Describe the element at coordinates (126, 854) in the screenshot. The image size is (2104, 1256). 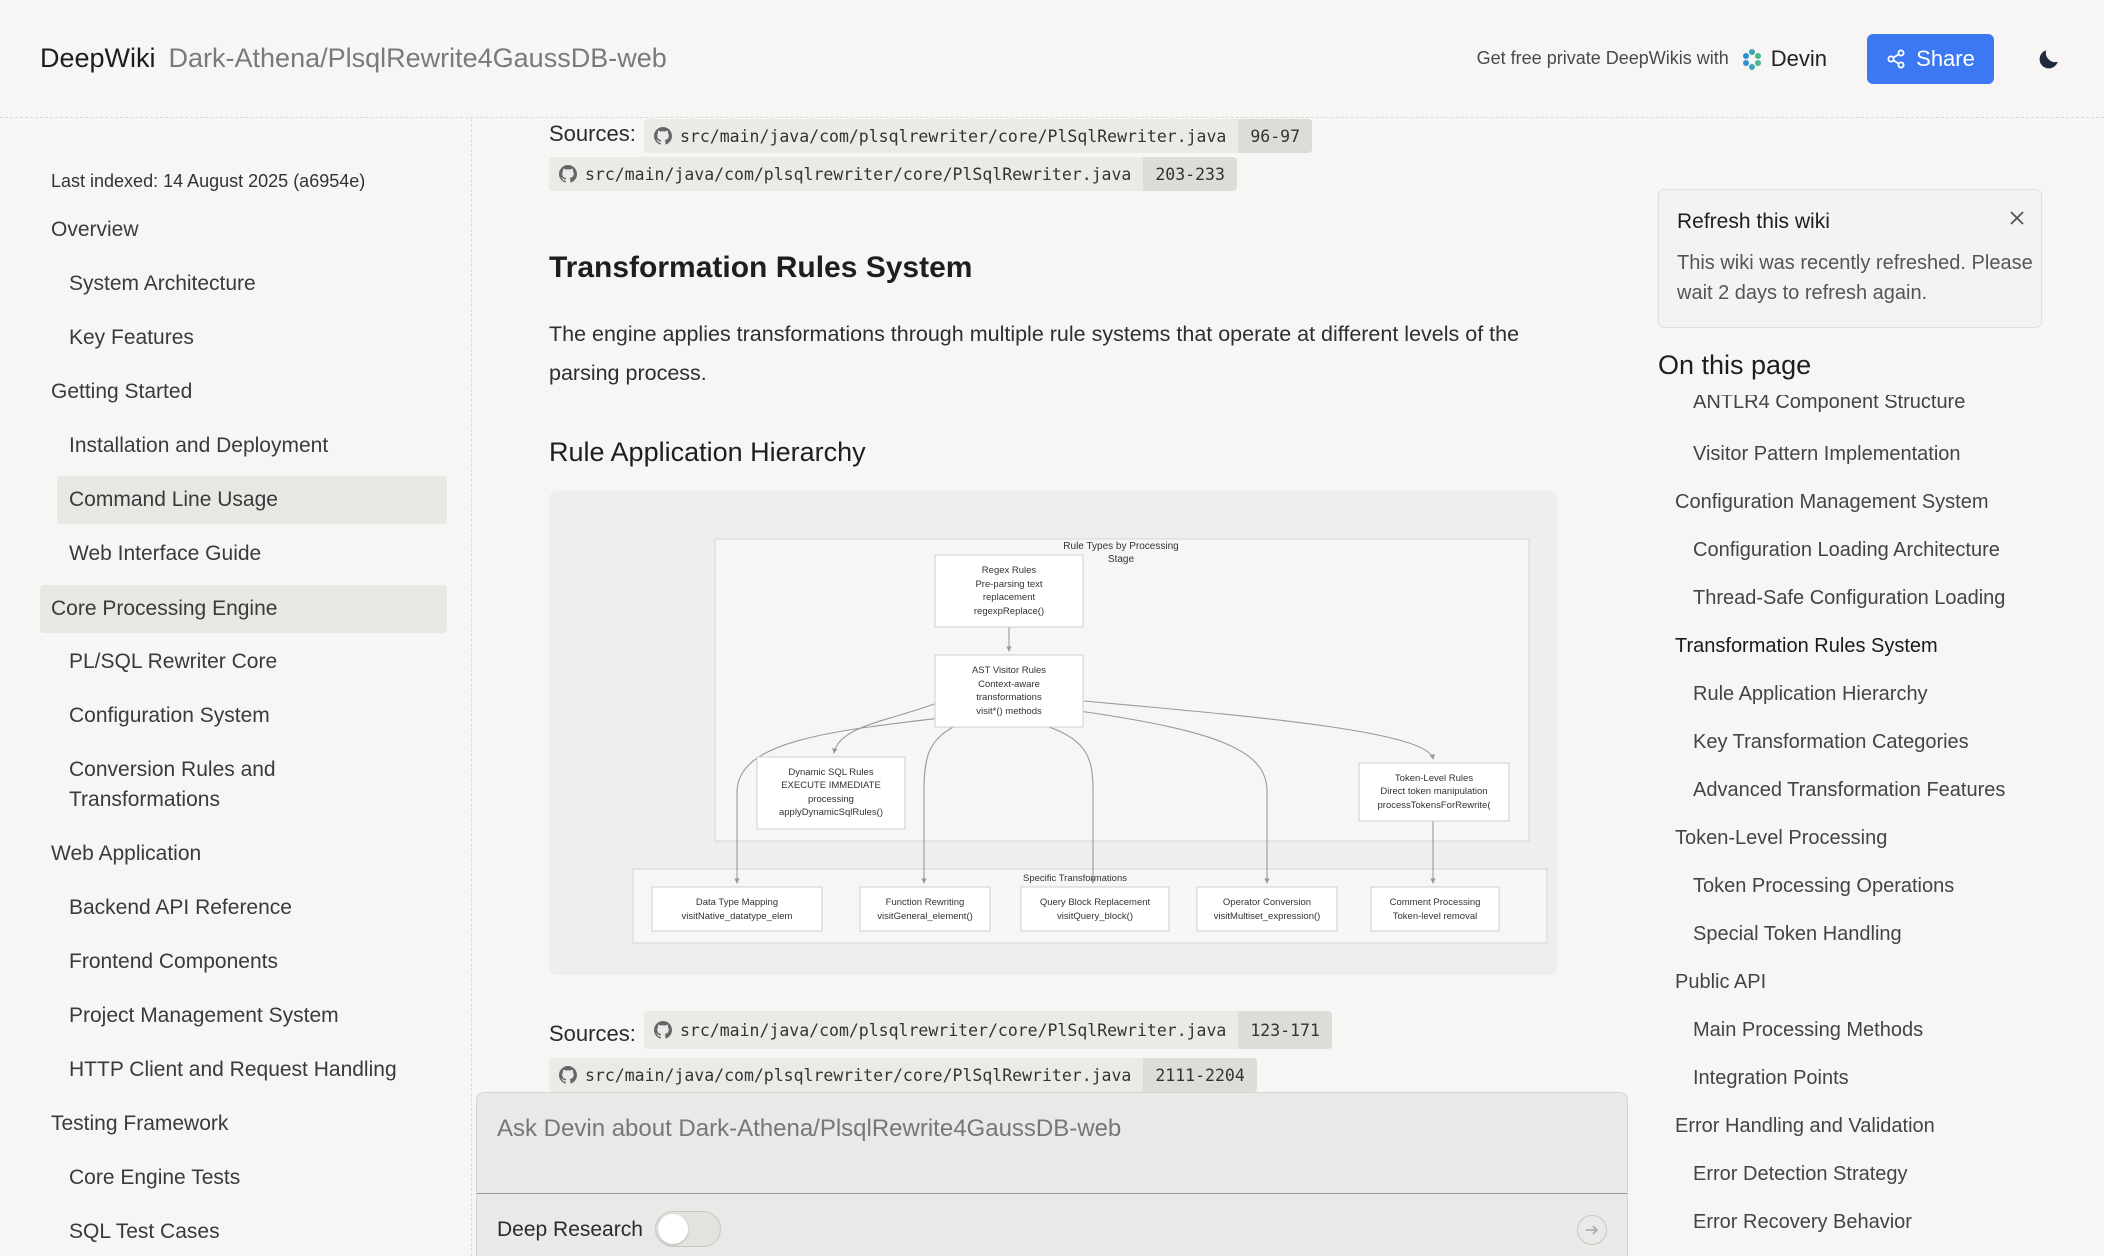
I see `sidebar-item-web-application: Web Application` at that location.